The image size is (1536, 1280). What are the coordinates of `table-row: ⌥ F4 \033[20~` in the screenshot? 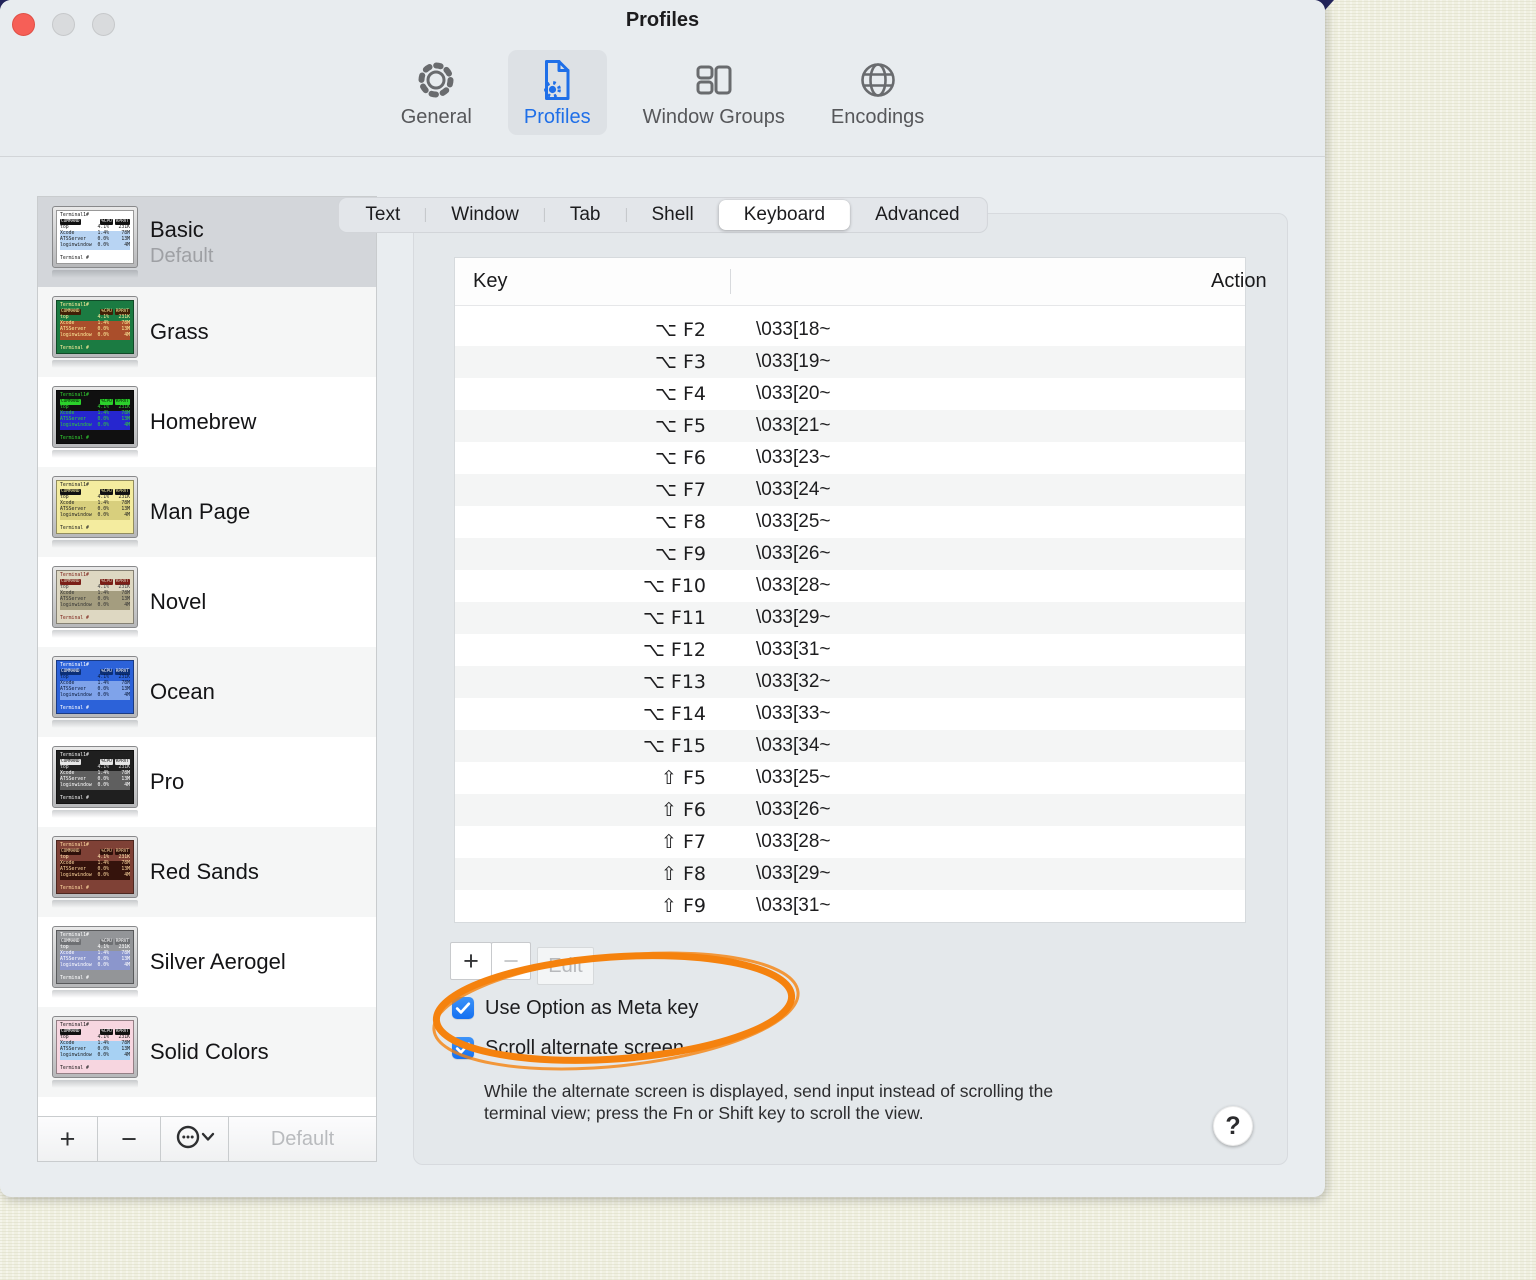 It's located at (850, 394).